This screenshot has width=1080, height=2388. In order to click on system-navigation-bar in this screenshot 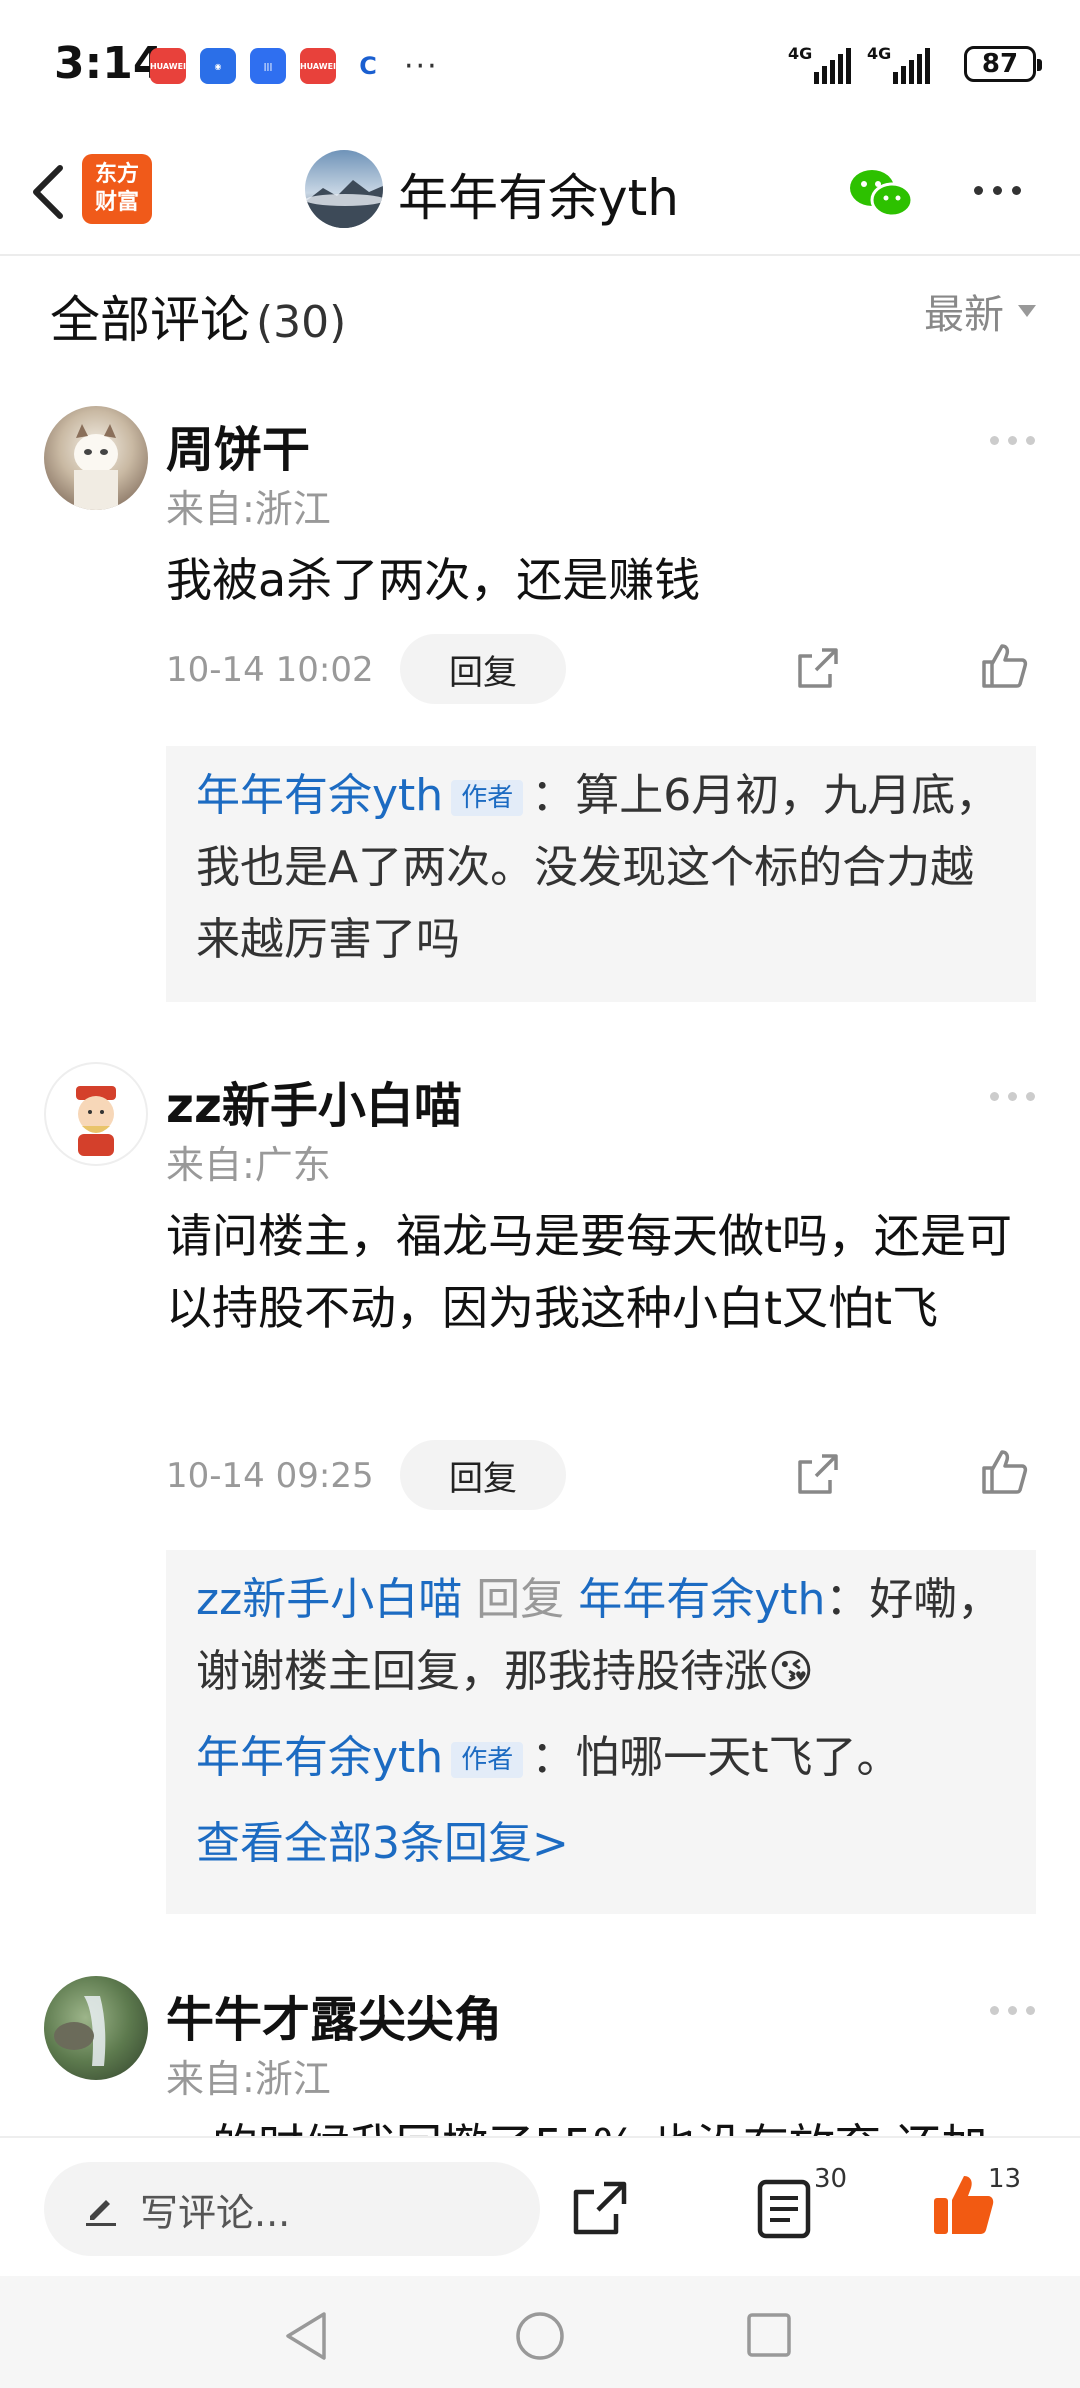, I will do `click(540, 2332)`.